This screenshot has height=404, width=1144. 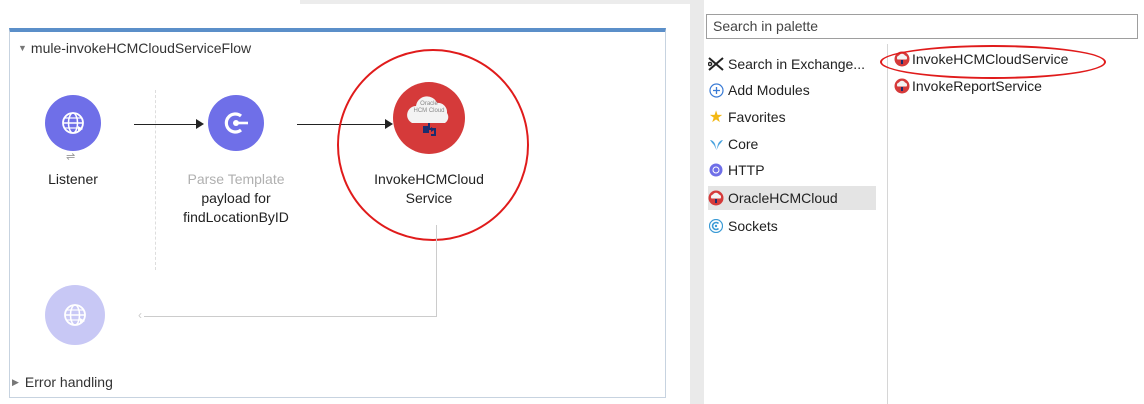 What do you see at coordinates (783, 198) in the screenshot?
I see `module-label: OracleHCMCloud` at bounding box center [783, 198].